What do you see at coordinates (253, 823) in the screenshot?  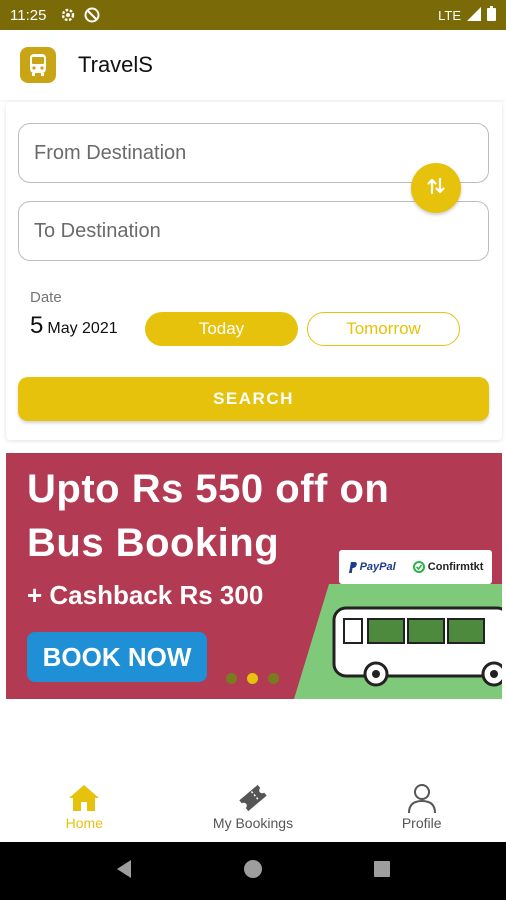 I see `nav-label-my-bookings: My Bookings` at bounding box center [253, 823].